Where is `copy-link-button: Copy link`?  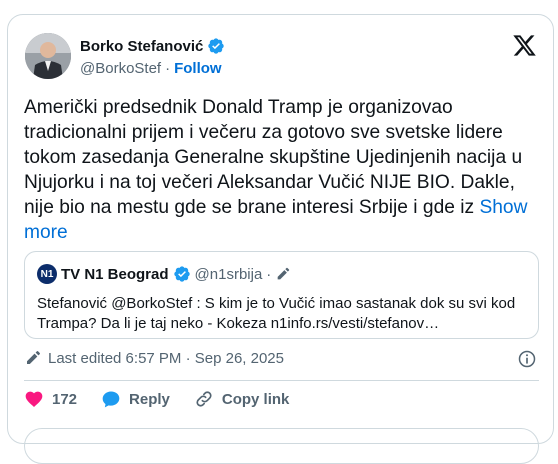
copy-link-button: Copy link is located at coordinates (242, 399).